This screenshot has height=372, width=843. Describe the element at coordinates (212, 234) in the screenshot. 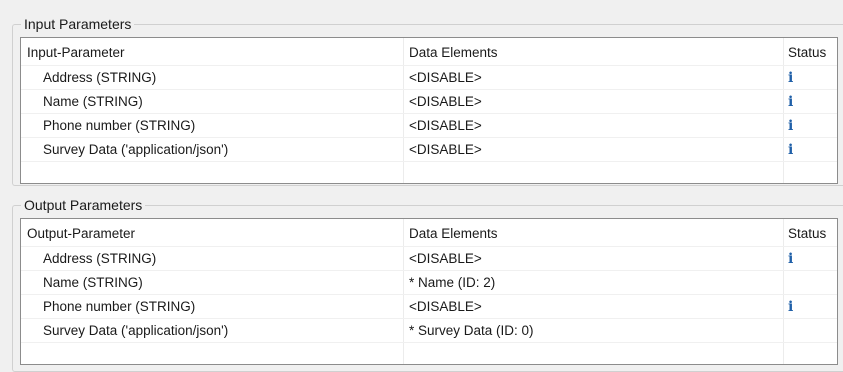

I see `column-header-output-parameter: Output-Parameter` at that location.